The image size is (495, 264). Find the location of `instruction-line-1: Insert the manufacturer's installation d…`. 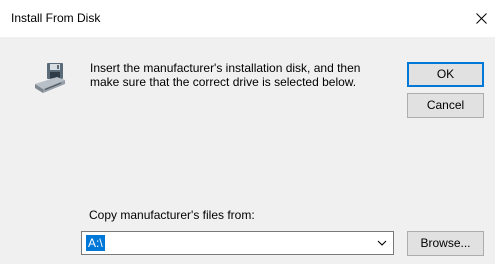

instruction-line-1: Insert the manufacturer's installation d… is located at coordinates (225, 68).